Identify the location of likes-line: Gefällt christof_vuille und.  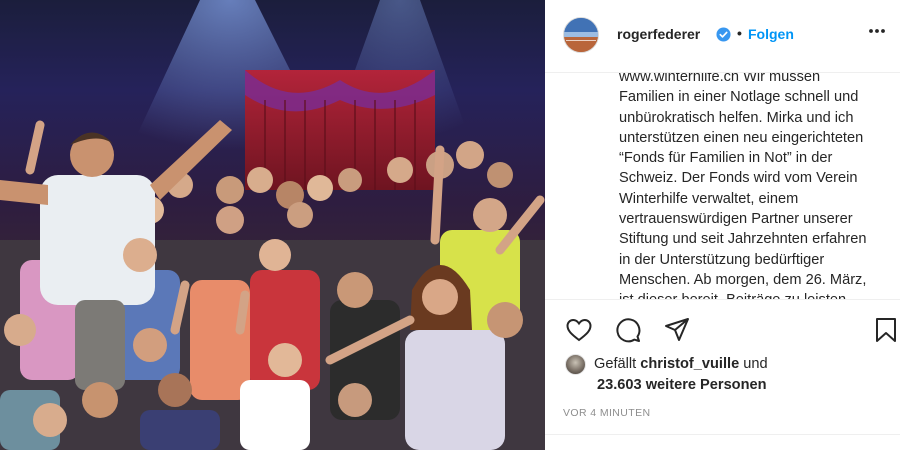
(681, 364).